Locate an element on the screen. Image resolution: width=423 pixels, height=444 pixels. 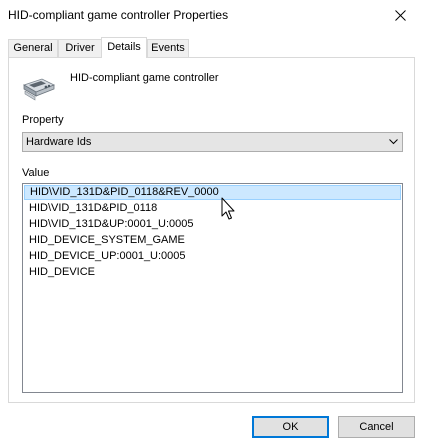
tab-details: Details is located at coordinates (124, 47).